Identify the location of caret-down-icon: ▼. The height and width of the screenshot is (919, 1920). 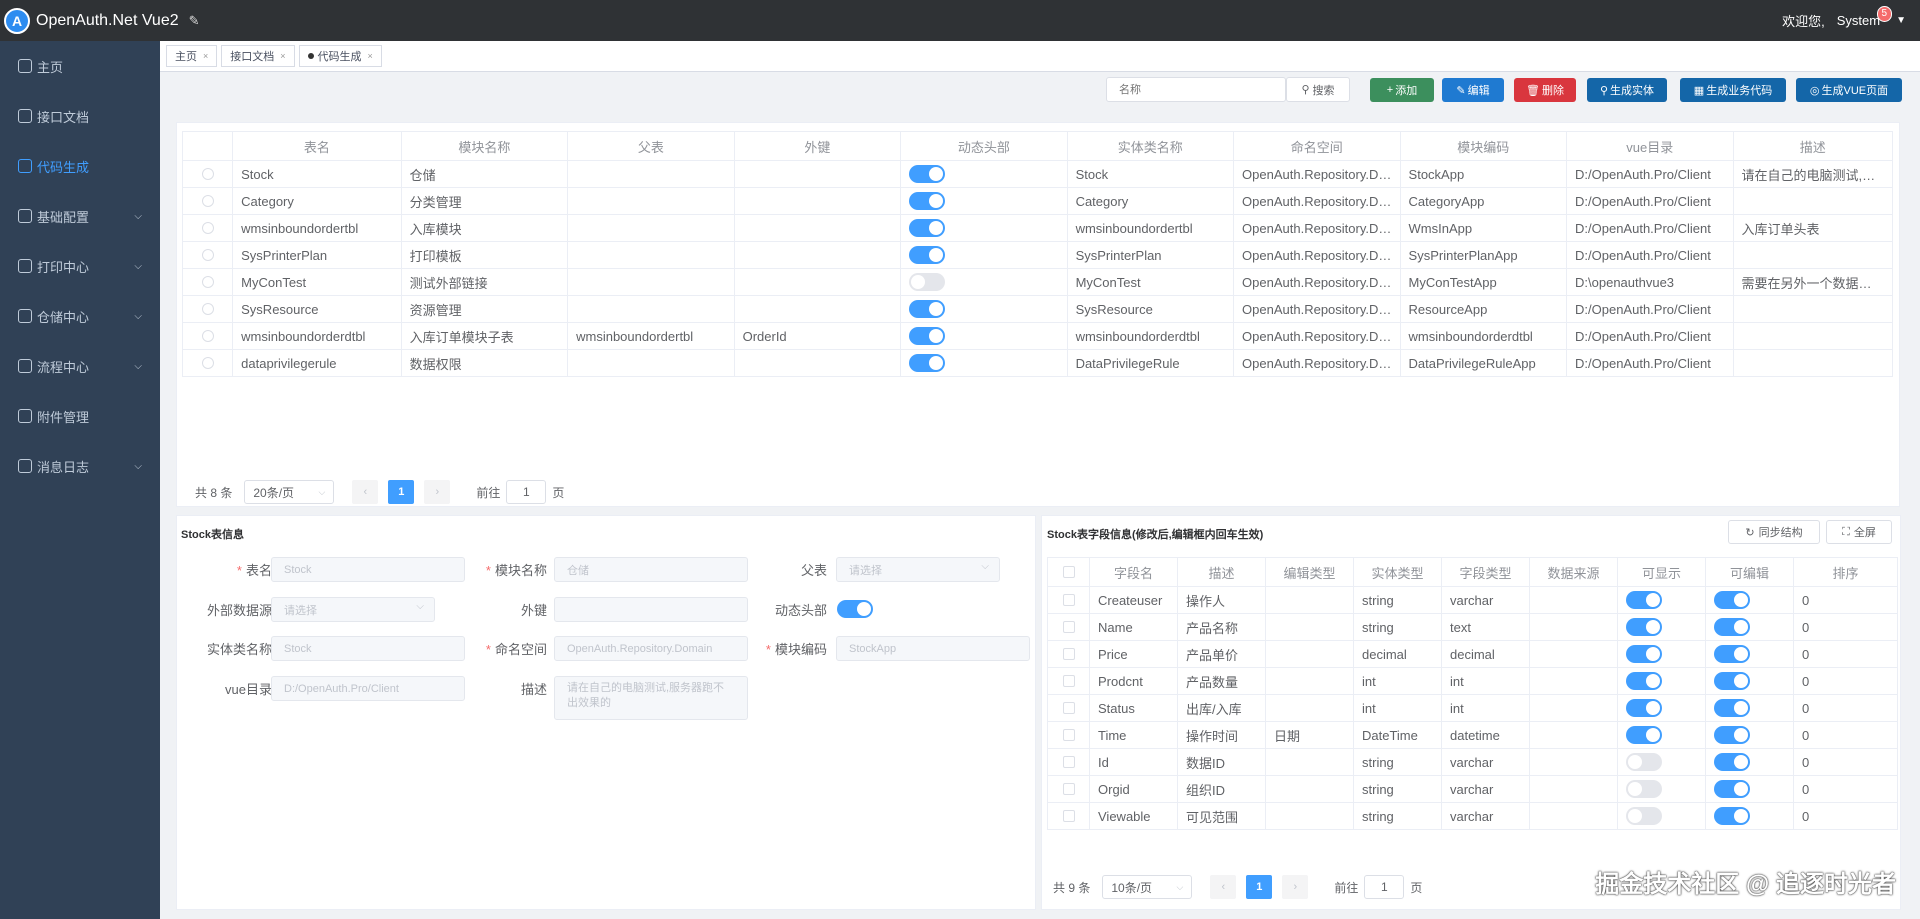
(1901, 20).